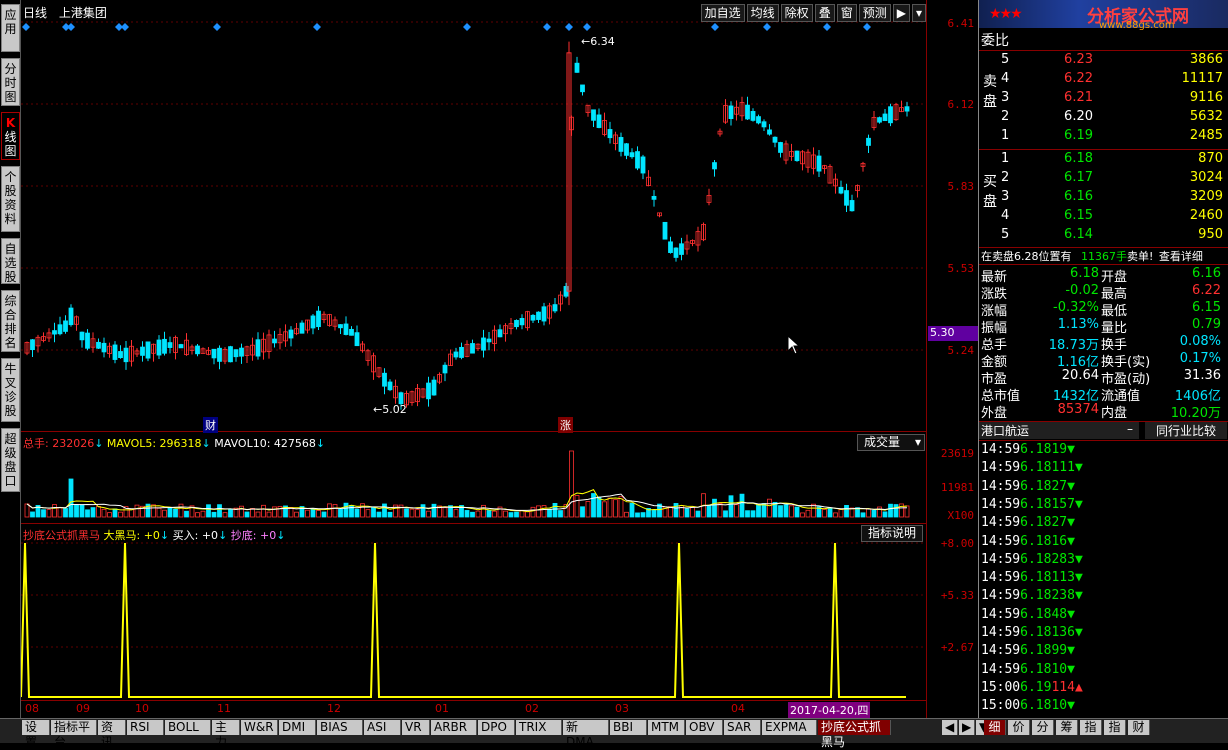 The image size is (1228, 750). I want to click on left-tab-5: 综合排名, so click(10, 321).